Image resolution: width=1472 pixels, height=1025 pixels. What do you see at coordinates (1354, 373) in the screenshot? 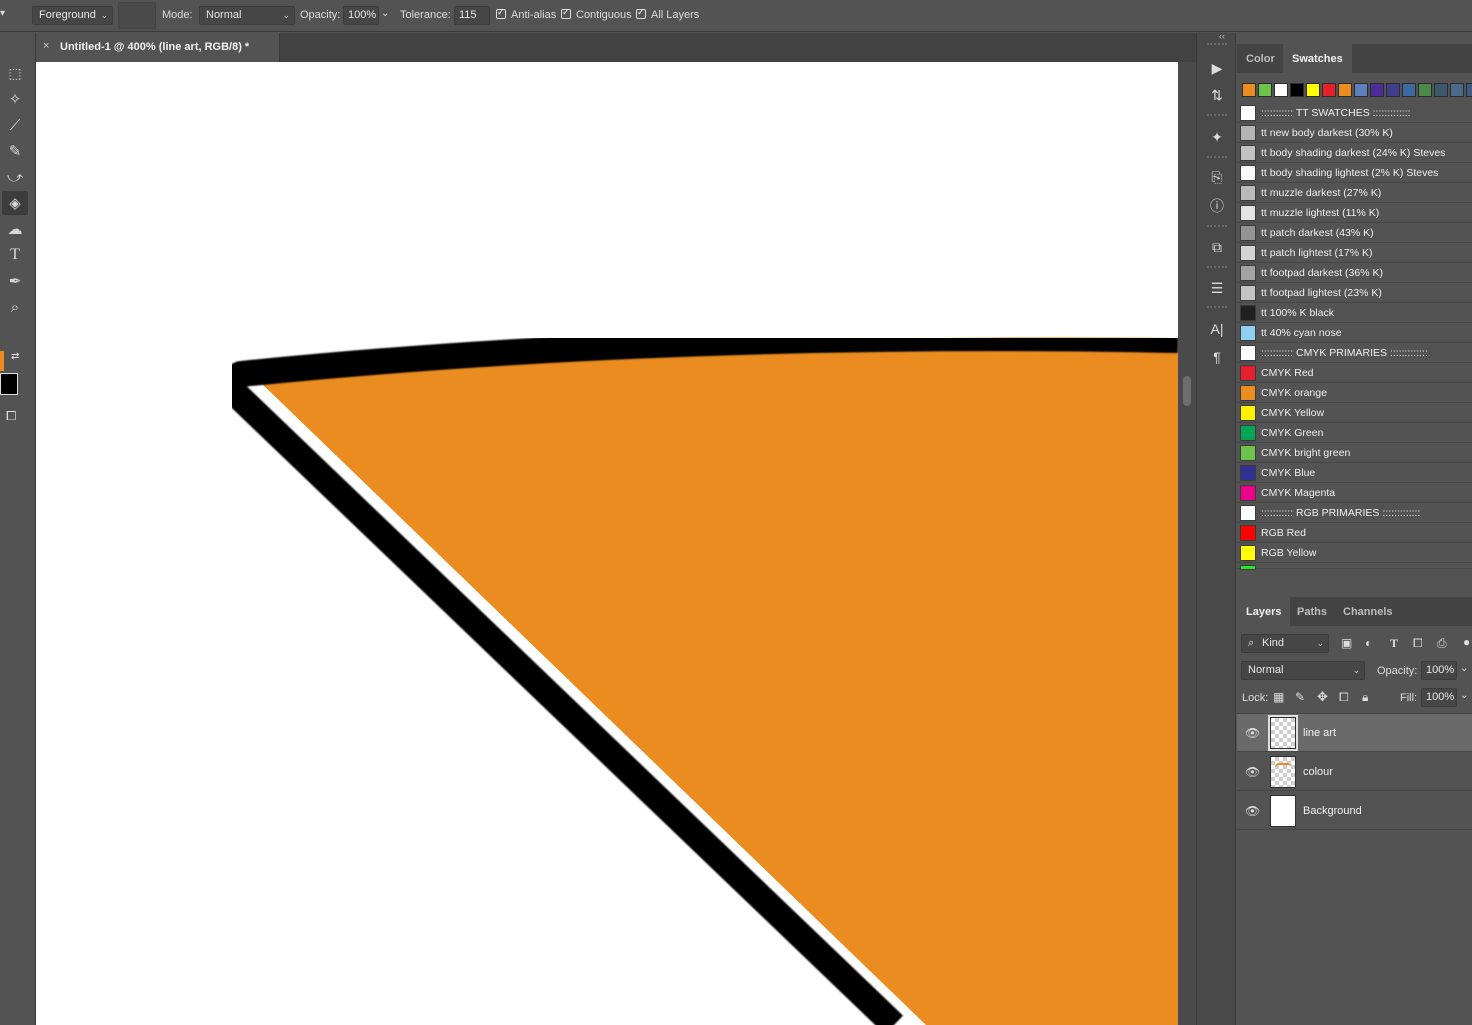
I see `swatch-row: CMYK Red` at bounding box center [1354, 373].